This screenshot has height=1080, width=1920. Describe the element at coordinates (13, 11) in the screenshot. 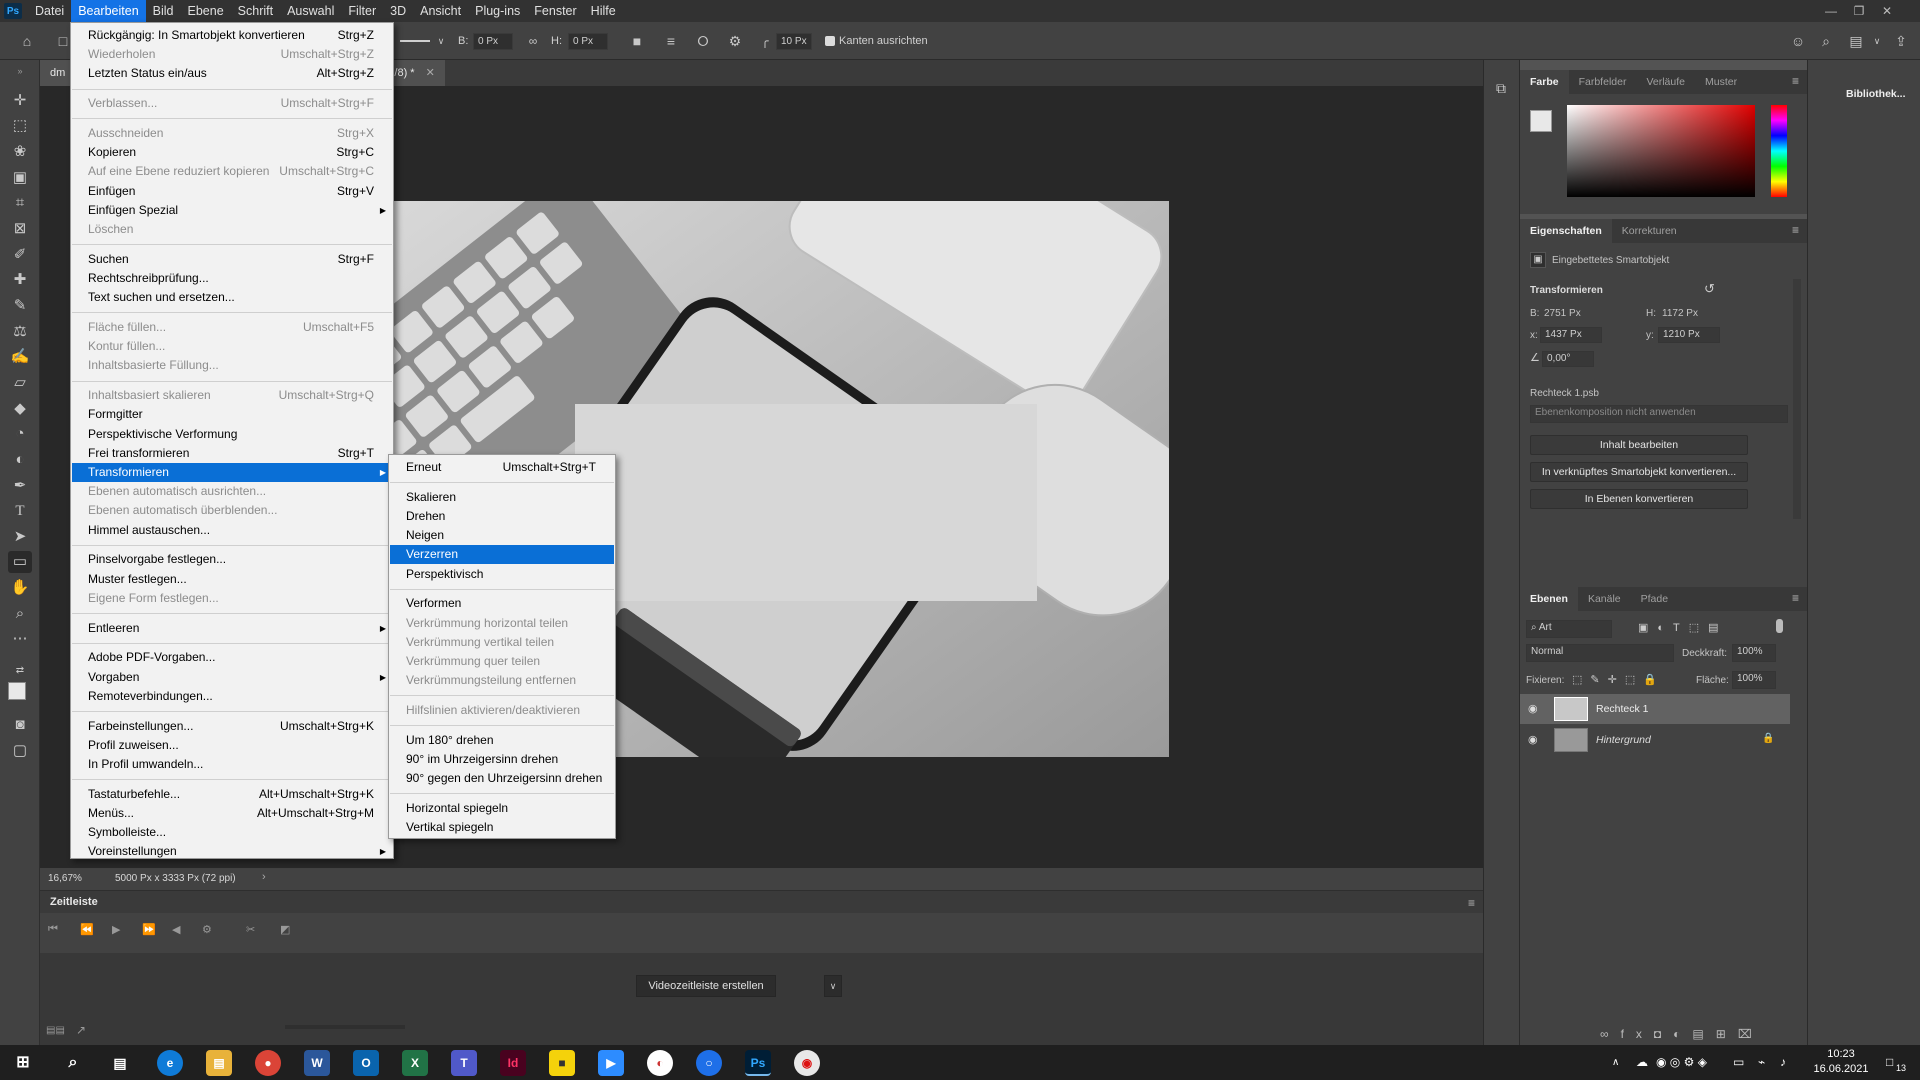

I see `photoshop-logo: Ps` at that location.